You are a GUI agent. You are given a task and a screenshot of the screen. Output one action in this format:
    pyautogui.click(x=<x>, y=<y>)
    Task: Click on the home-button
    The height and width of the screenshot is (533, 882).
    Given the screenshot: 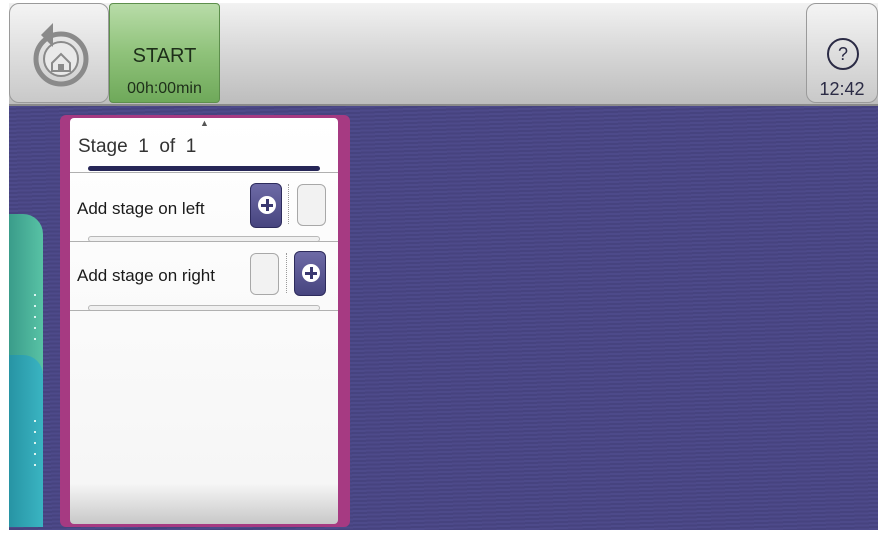 What is the action you would take?
    pyautogui.click(x=59, y=53)
    